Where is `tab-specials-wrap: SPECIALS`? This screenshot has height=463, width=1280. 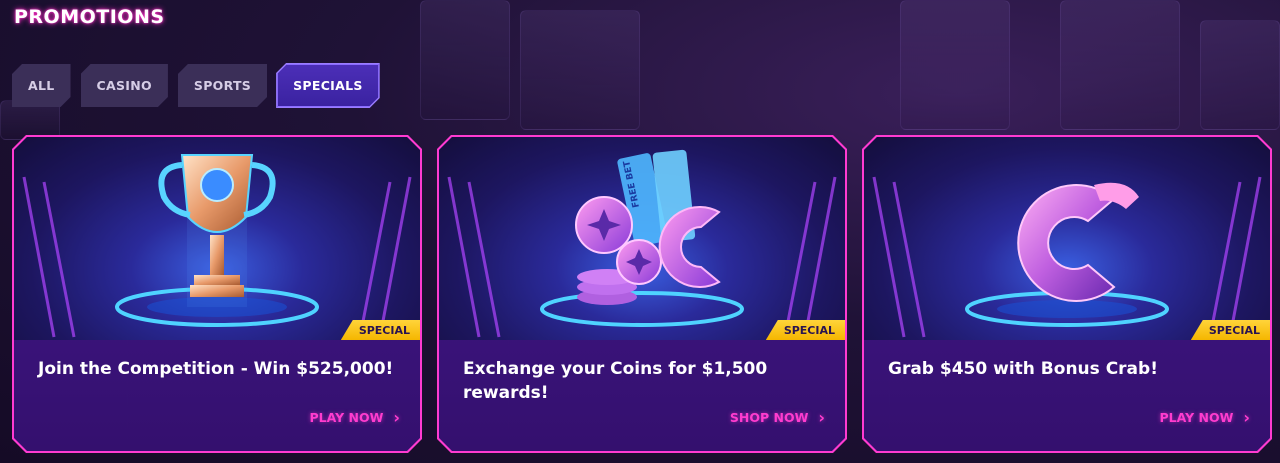
tab-specials-wrap: SPECIALS is located at coordinates (328, 85).